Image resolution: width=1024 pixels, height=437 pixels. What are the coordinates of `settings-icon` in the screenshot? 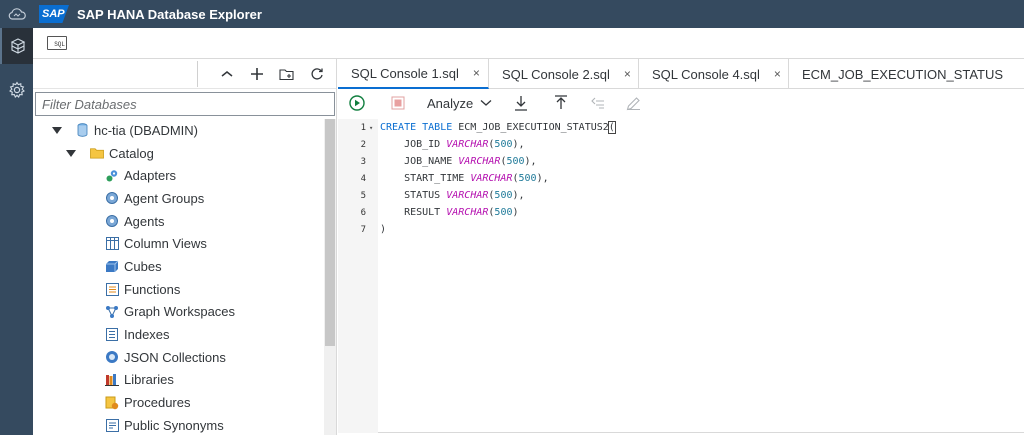 It's located at (16, 90).